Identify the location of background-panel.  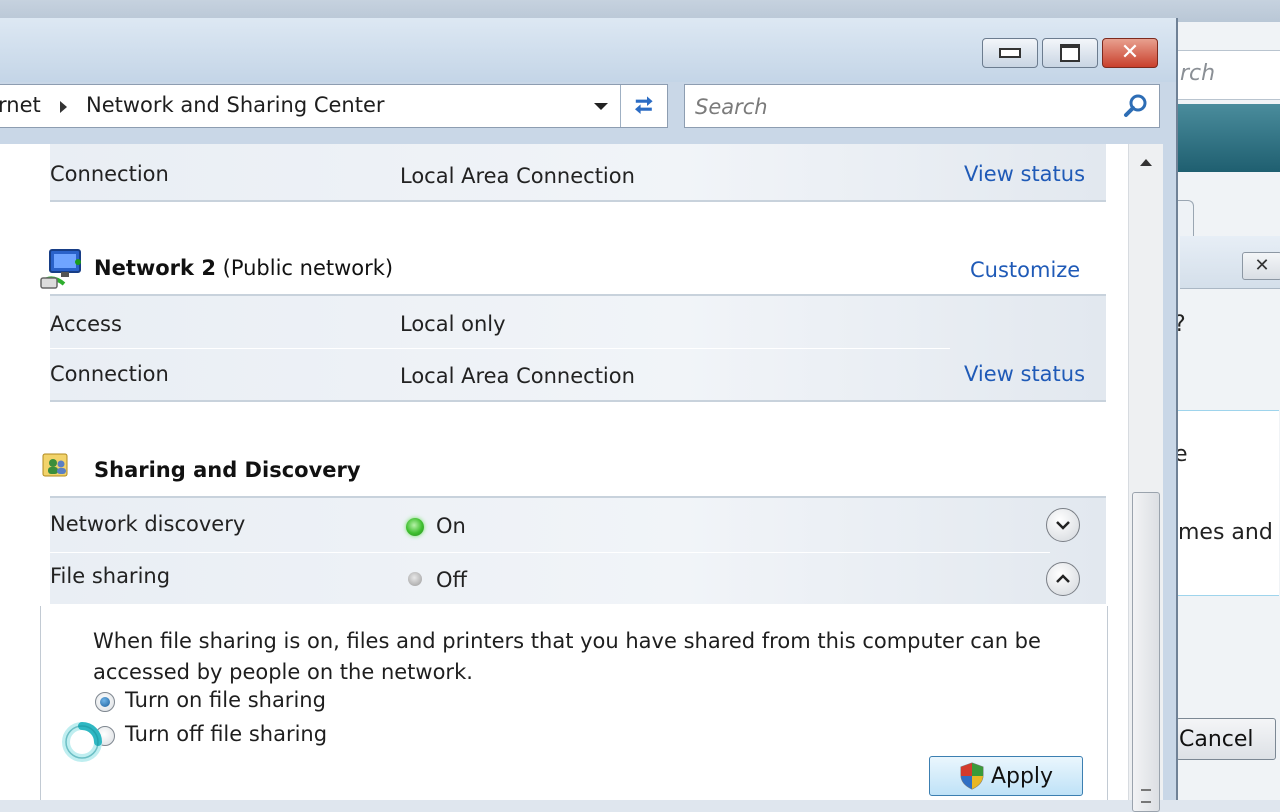
(1227, 503).